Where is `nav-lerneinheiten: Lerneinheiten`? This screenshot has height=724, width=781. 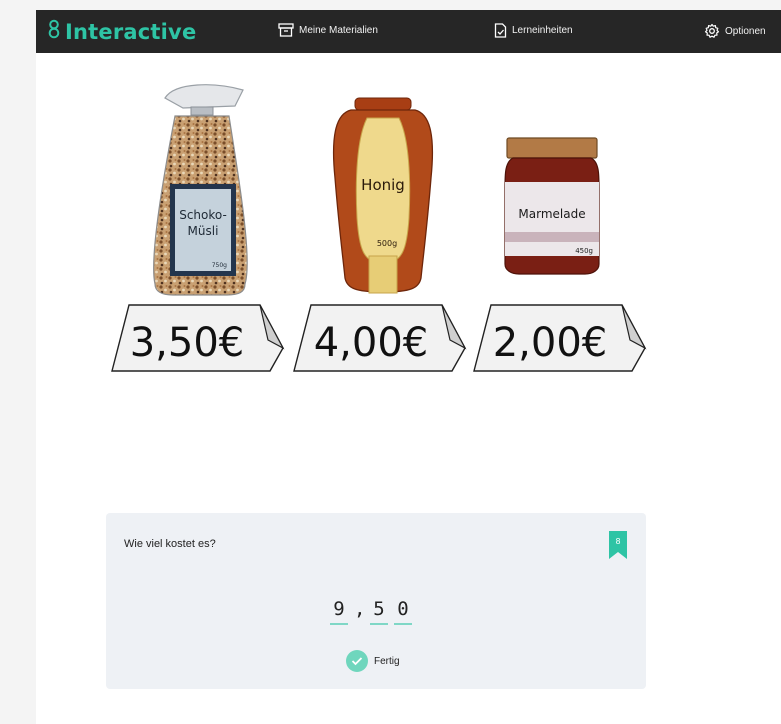
nav-lerneinheiten: Lerneinheiten is located at coordinates (533, 30).